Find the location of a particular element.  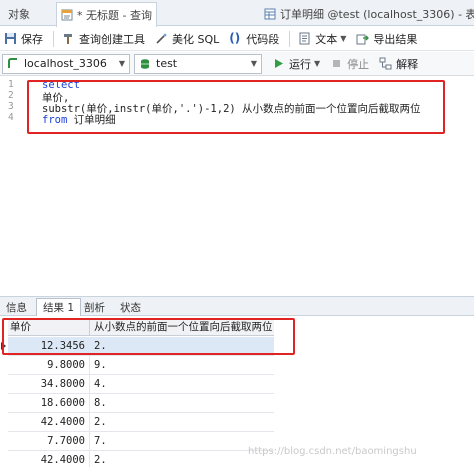

tab-order-detail-table: 订单明细 @test (localhost_3306) - 表 is located at coordinates (367, 14).